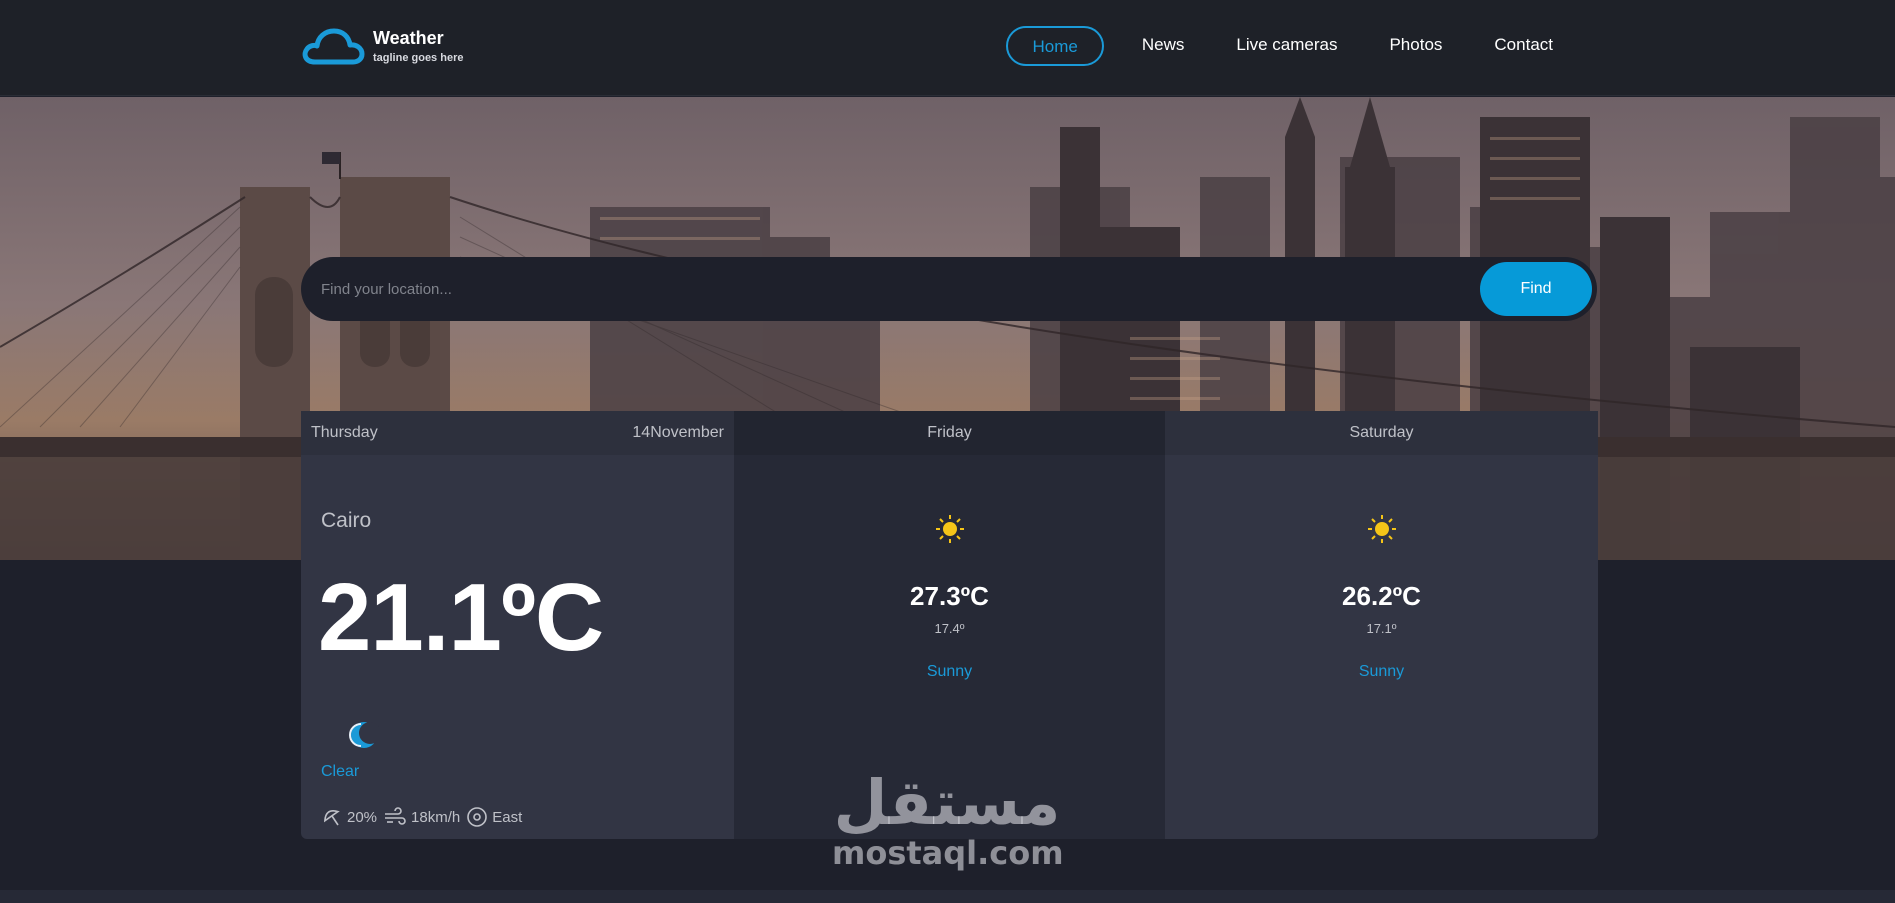 The image size is (1895, 903). What do you see at coordinates (517, 433) in the screenshot?
I see `forecast-today-header: Thursday 14November` at bounding box center [517, 433].